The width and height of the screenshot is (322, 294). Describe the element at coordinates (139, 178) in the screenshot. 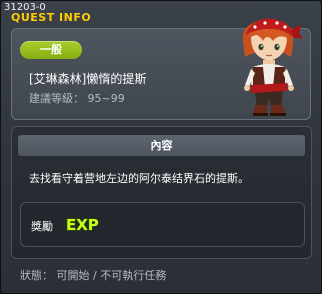

I see `quest-description: 去找看守着营地左边的阿尔泰结界石的提斯。` at that location.